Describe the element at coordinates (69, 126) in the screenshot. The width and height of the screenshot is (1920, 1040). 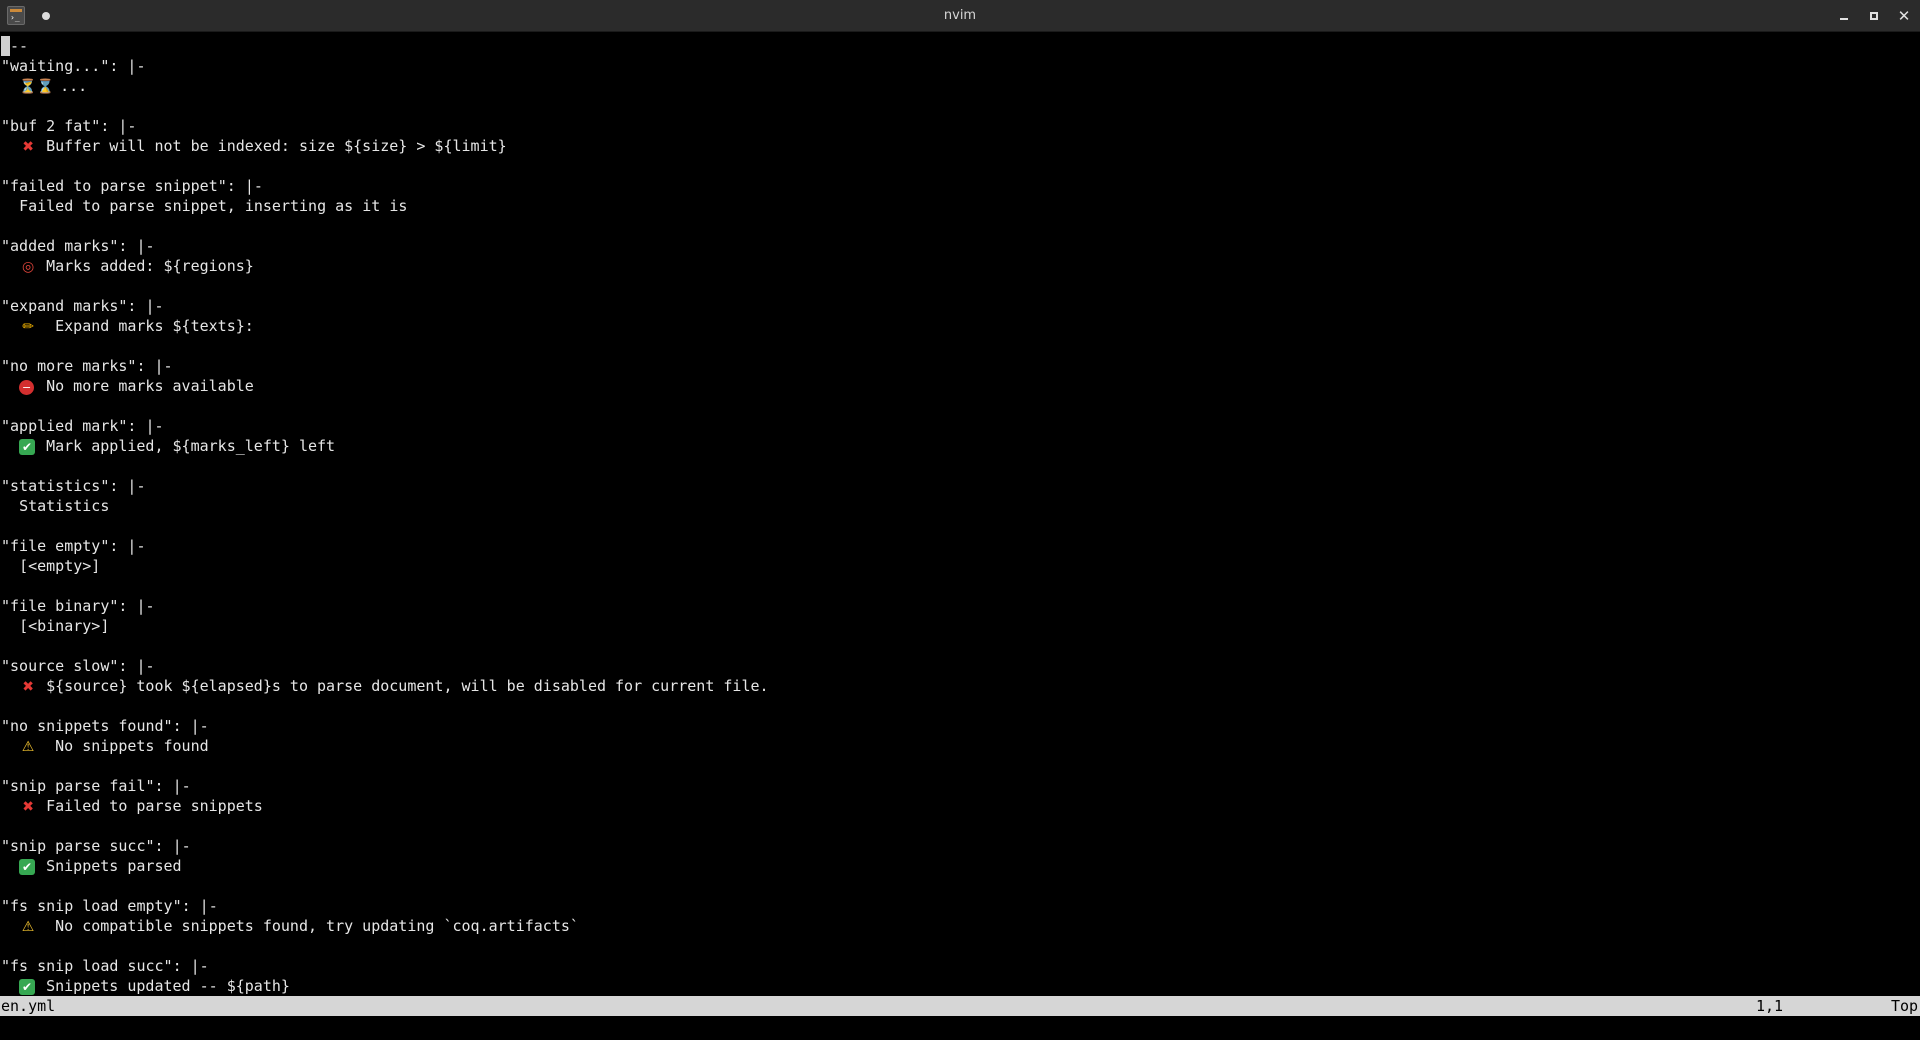
I see `yaml-key: "buf 2 fat": |-` at that location.